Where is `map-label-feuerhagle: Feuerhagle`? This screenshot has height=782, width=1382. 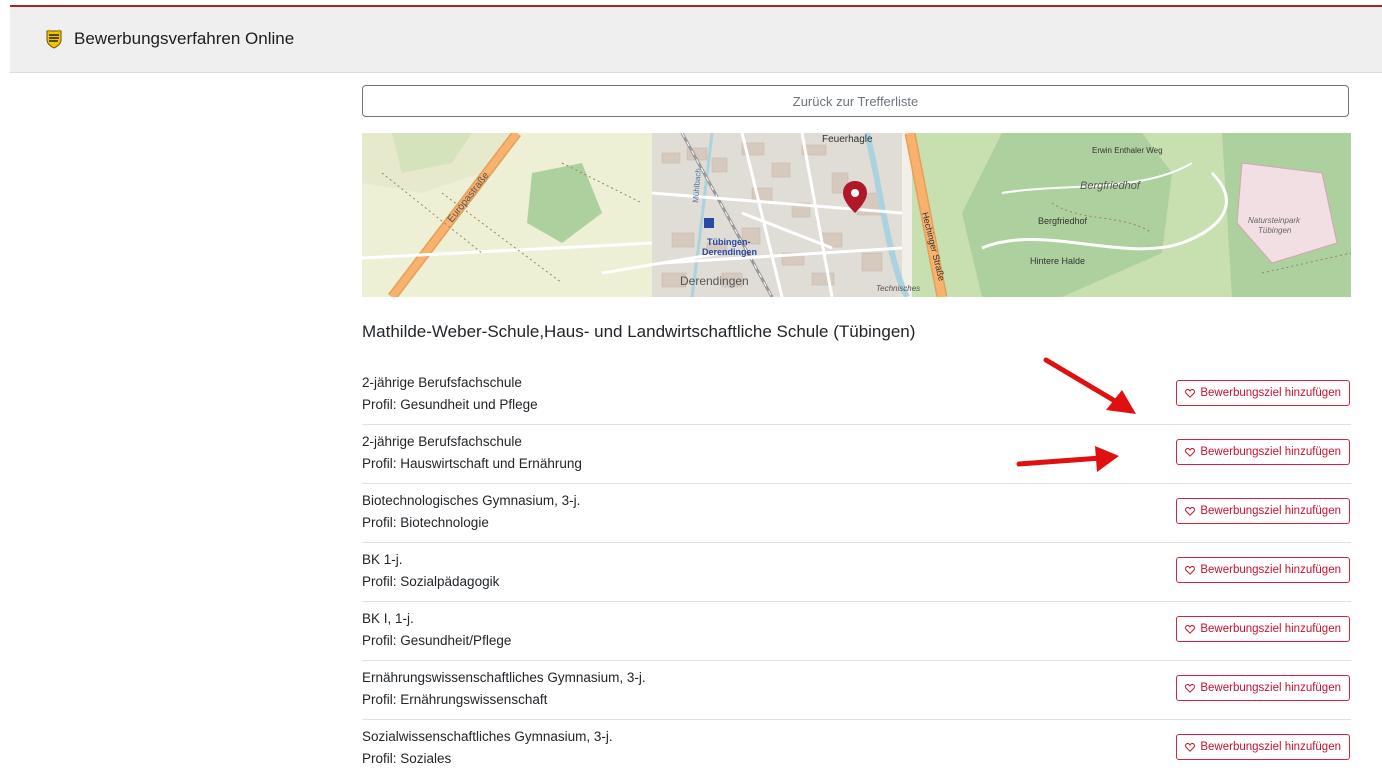 map-label-feuerhagle: Feuerhagle is located at coordinates (847, 139).